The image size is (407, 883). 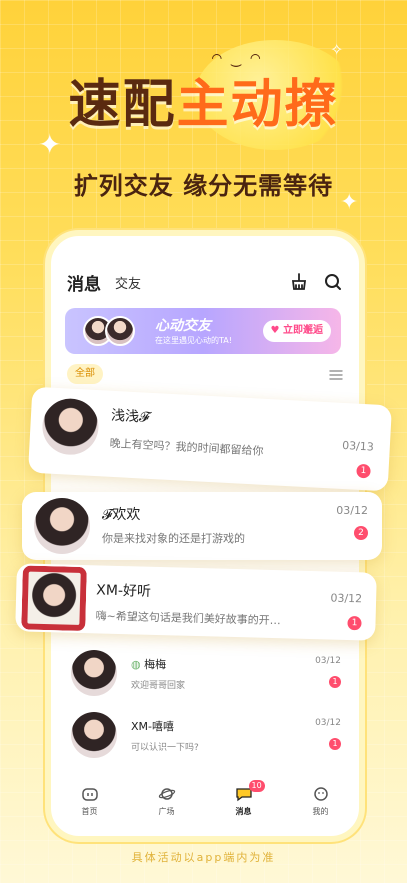 I want to click on promo-headline: 速配主动撩, so click(x=203, y=99).